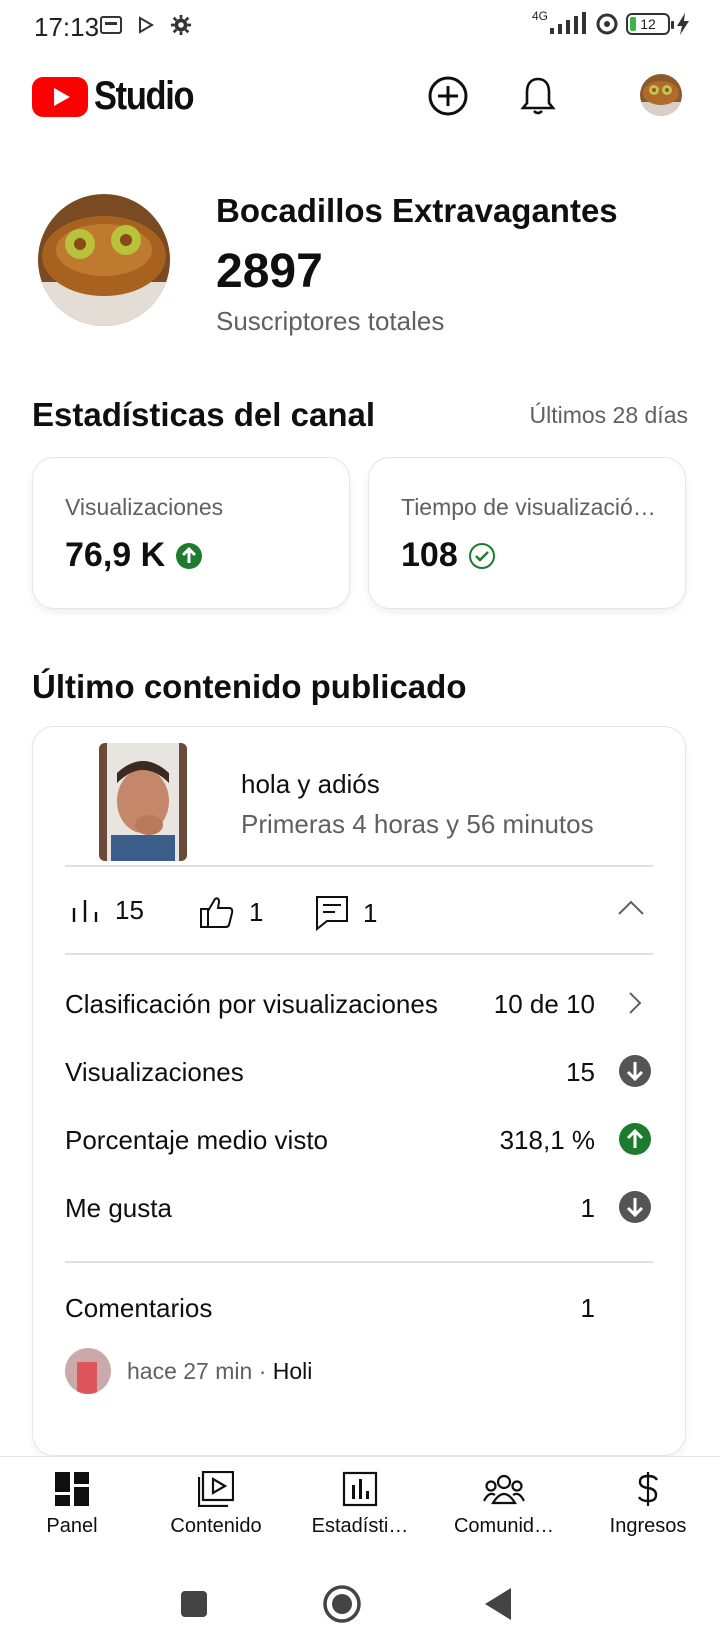 This screenshot has height=1650, width=720. I want to click on comments-metric-value: 1, so click(370, 912).